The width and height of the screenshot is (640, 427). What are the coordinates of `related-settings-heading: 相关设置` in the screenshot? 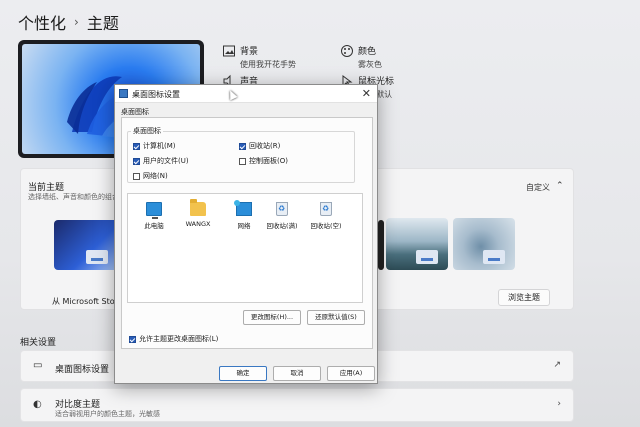 It's located at (38, 343).